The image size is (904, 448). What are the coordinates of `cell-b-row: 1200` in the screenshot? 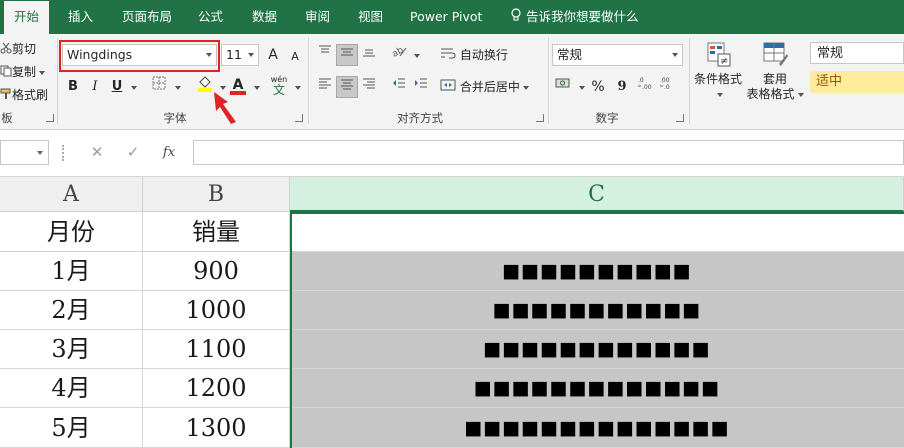 It's located at (216, 388).